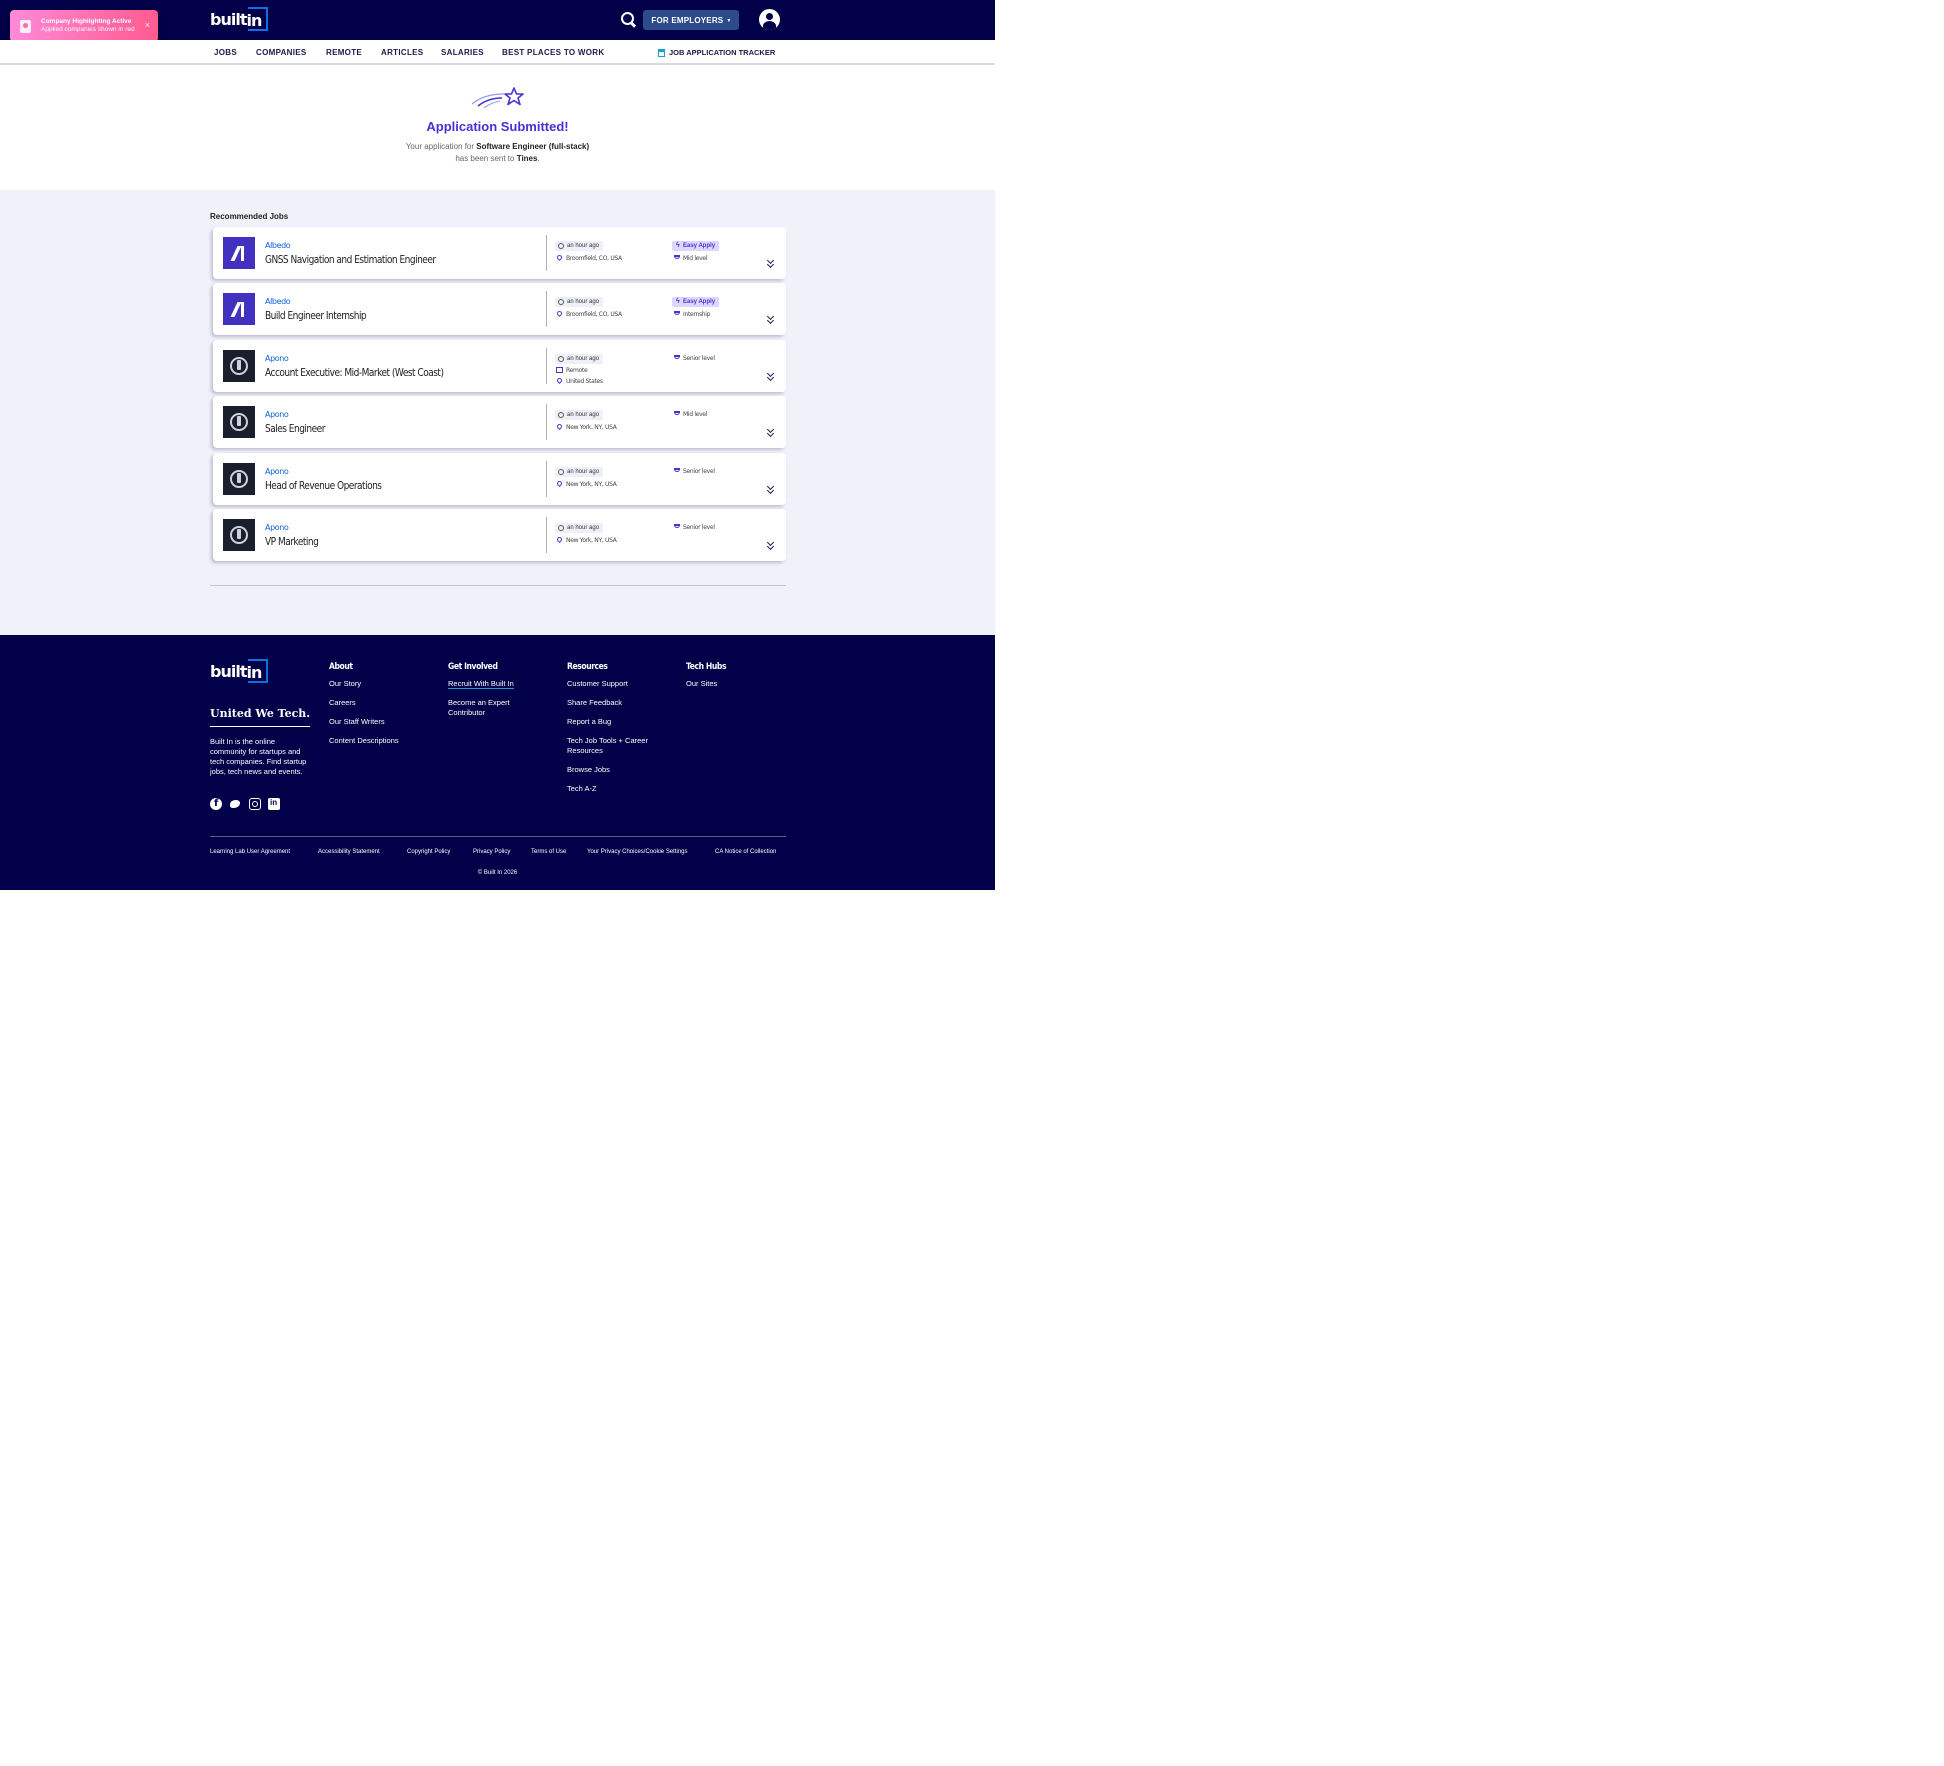 Image resolution: width=1944 pixels, height=1766 pixels. I want to click on tracker-label: JOB APPLICATION TRACKER, so click(722, 52).